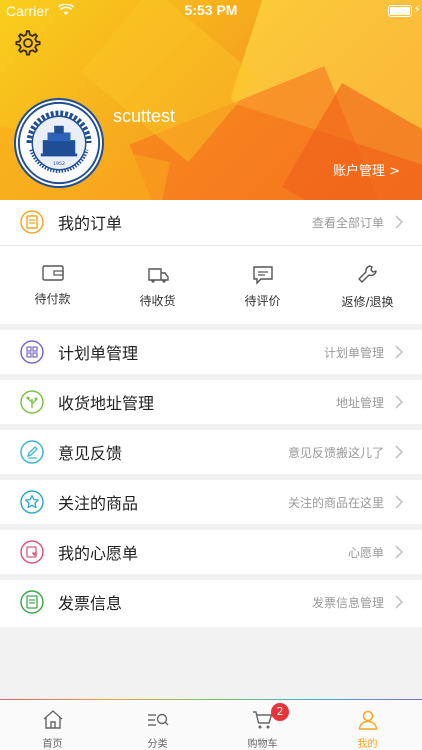 This screenshot has width=422, height=750. I want to click on wallet-icon, so click(52, 273).